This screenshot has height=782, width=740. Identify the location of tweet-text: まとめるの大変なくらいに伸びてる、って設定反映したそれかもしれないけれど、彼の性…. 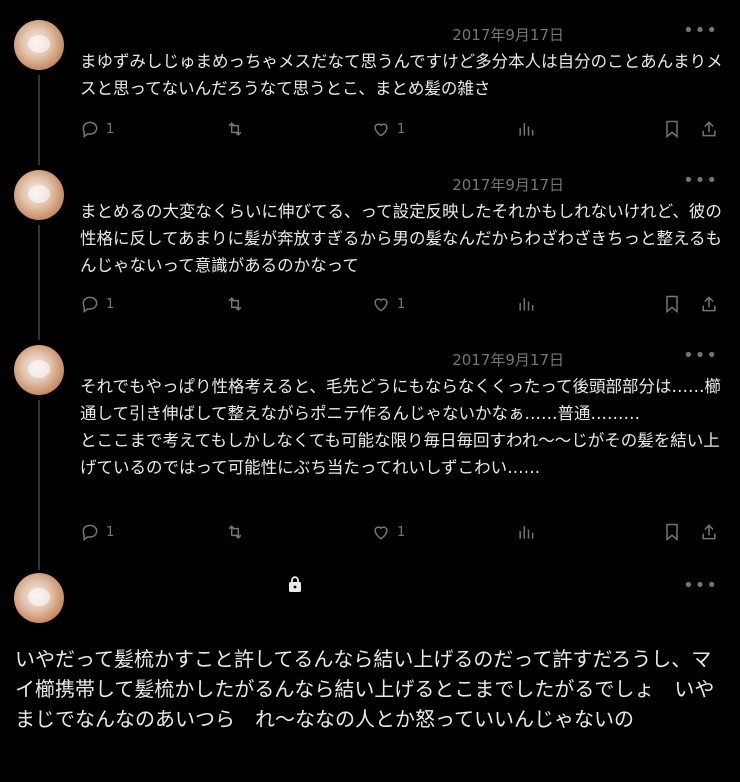
(401, 238).